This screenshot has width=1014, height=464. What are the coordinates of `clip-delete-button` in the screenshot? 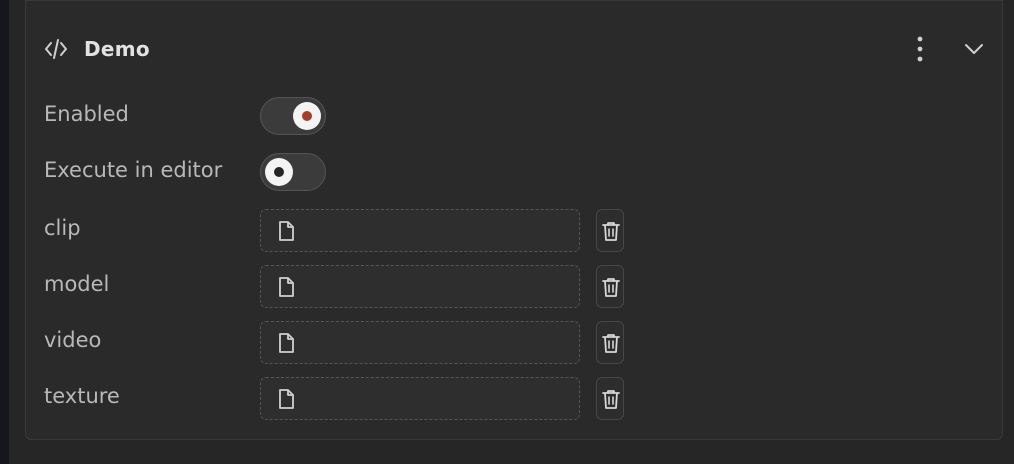 It's located at (610, 230).